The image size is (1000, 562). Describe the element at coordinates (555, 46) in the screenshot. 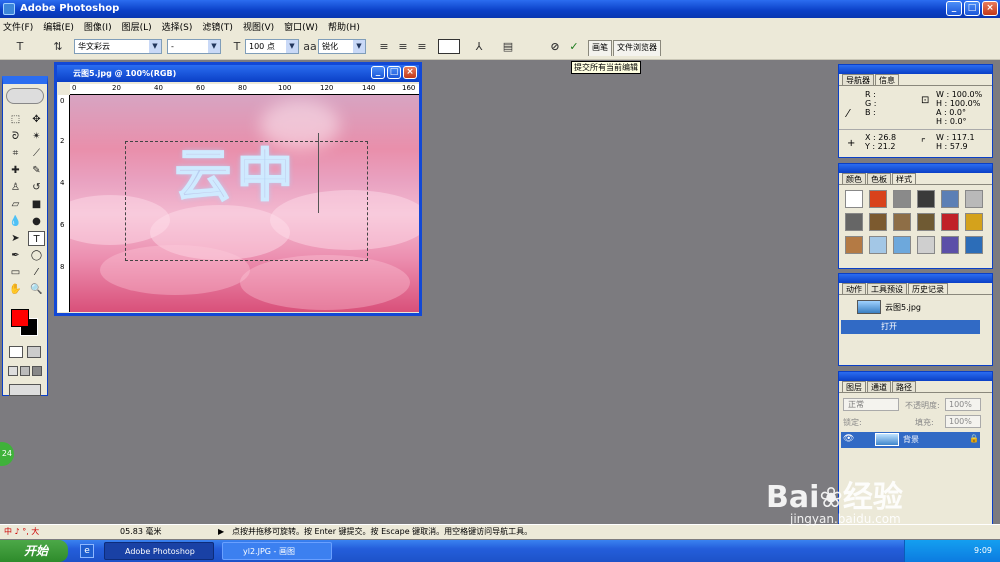

I see `cancel-edit-icon: ⊘` at that location.